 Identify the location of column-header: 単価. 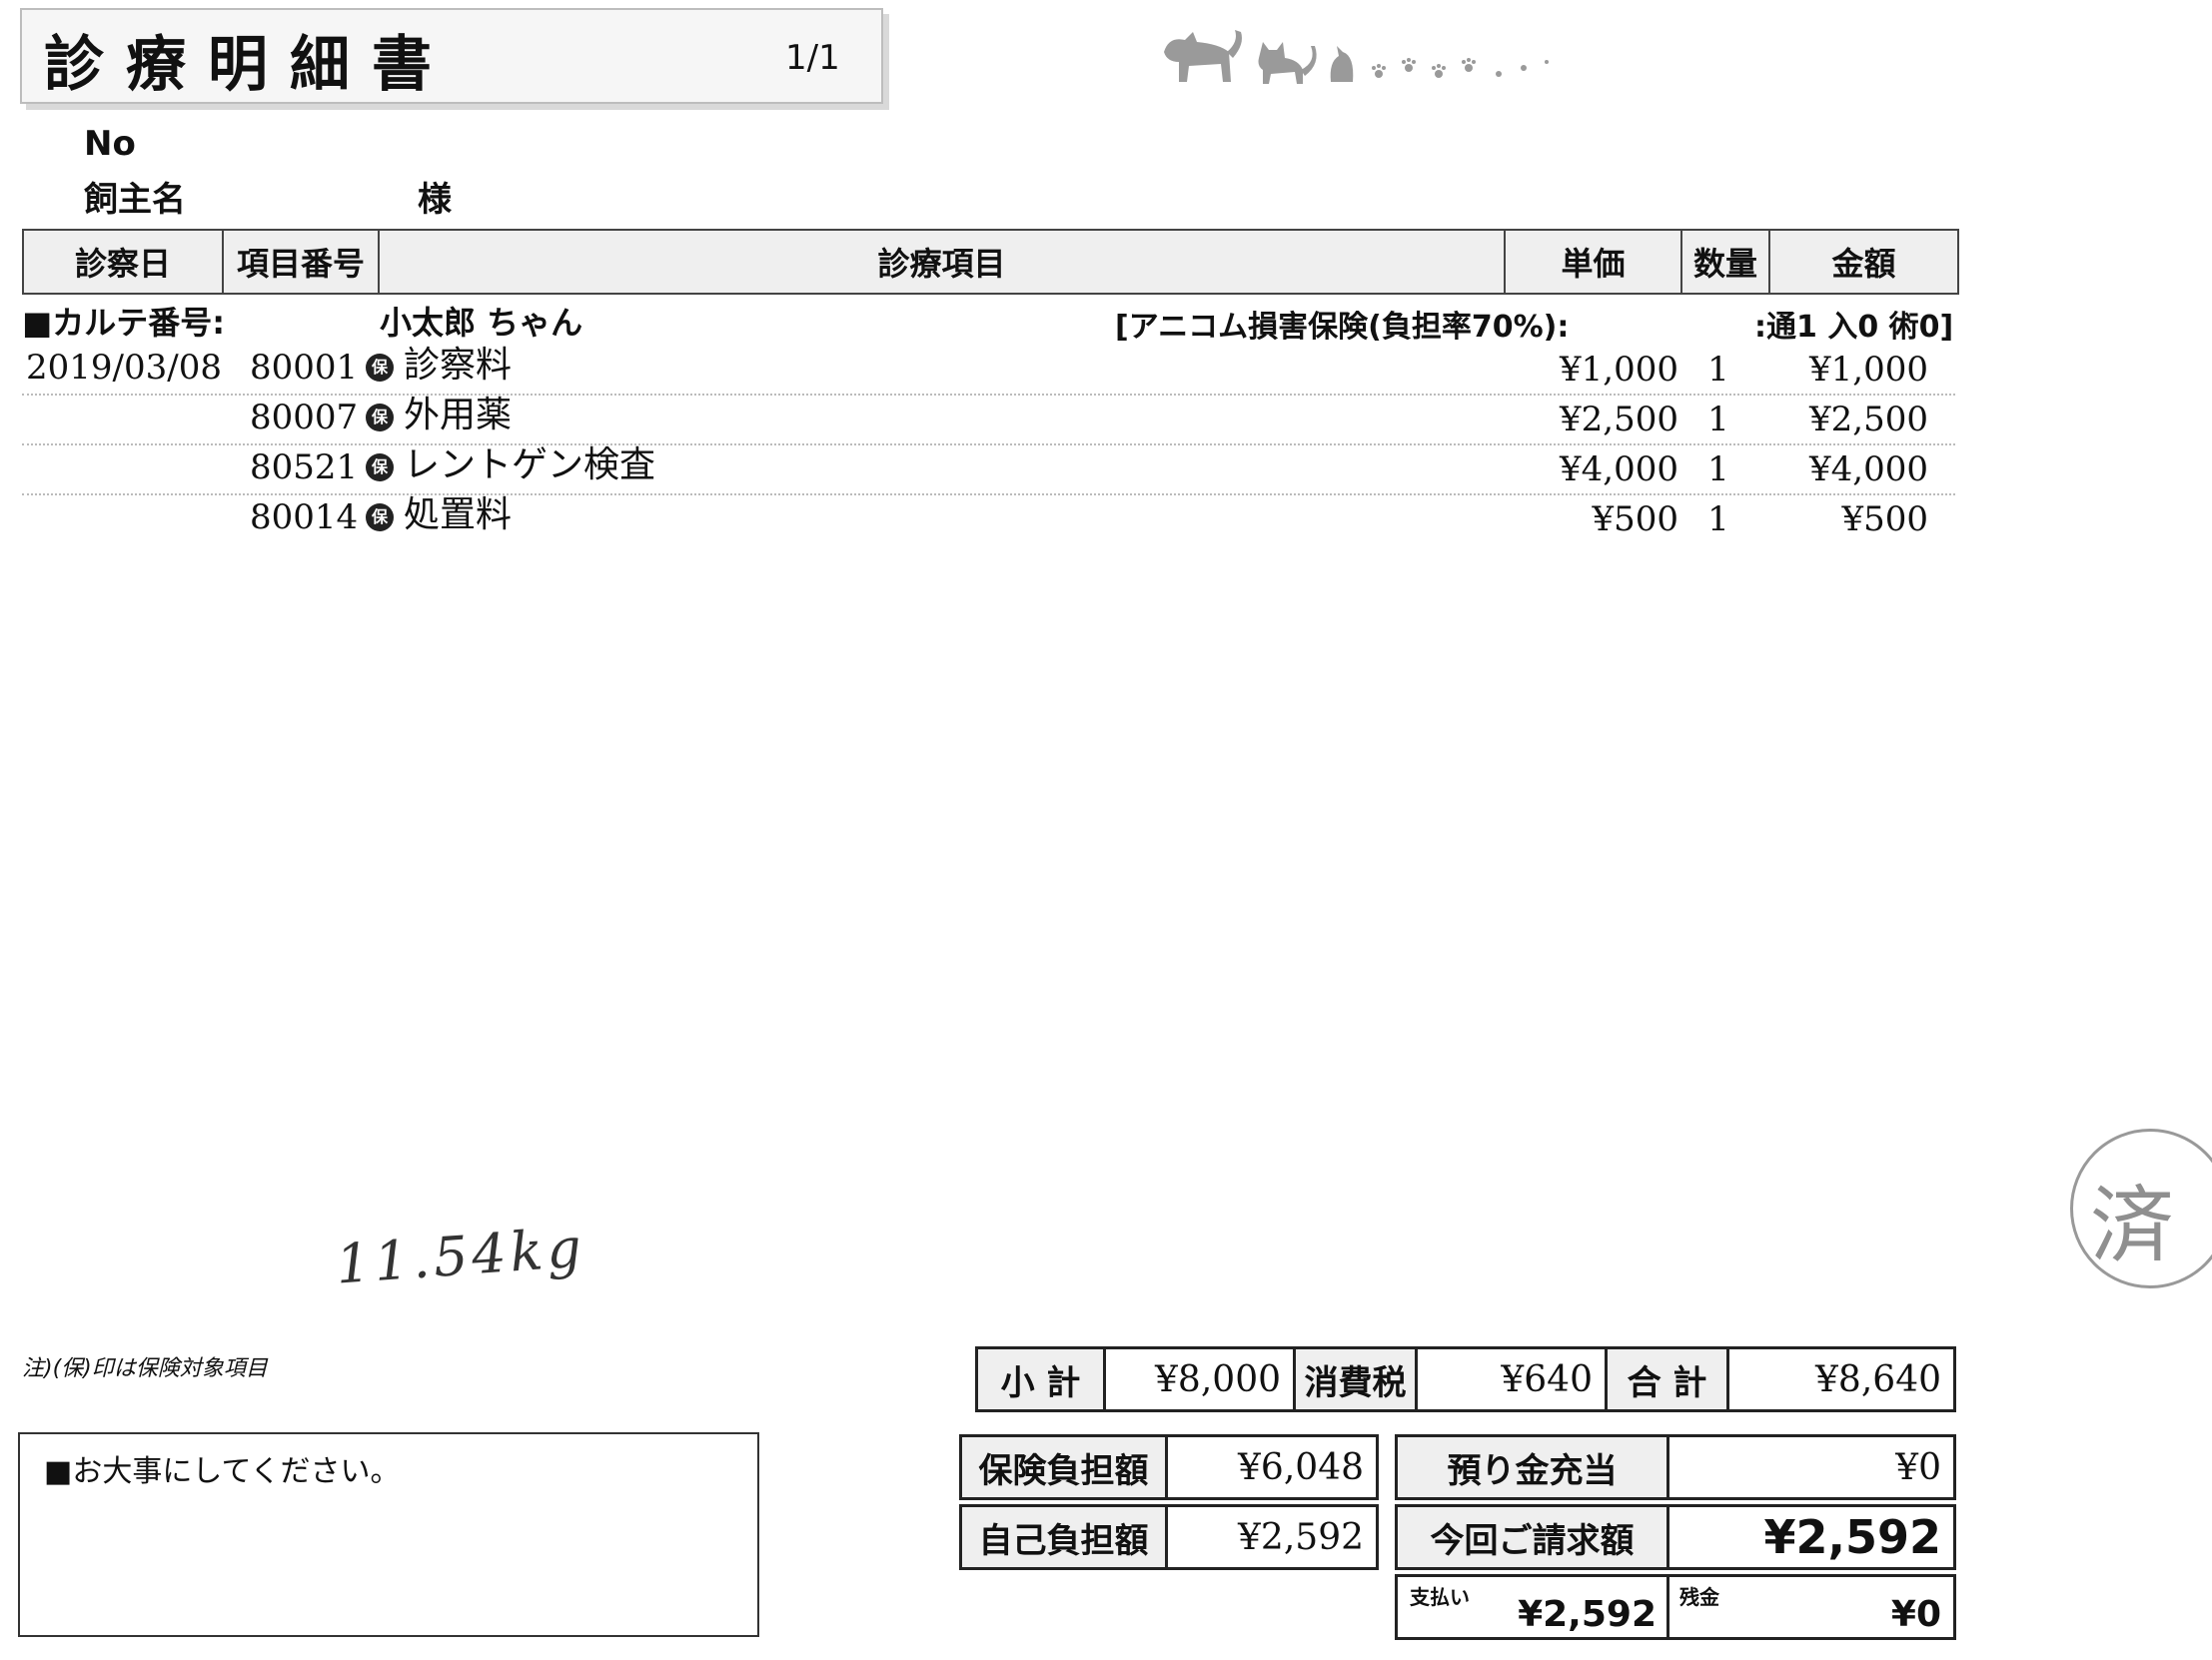
(1594, 262).